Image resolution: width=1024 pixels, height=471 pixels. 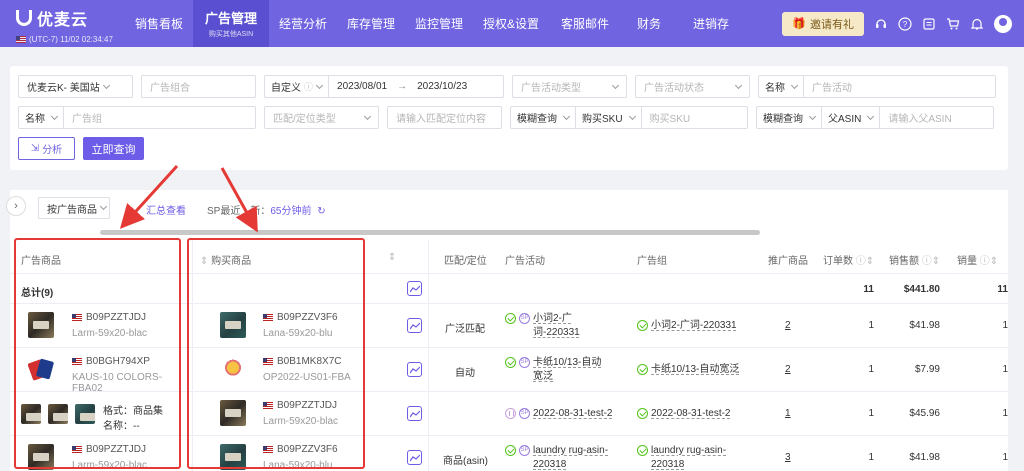 What do you see at coordinates (881, 24) in the screenshot?
I see `customer-service-icon` at bounding box center [881, 24].